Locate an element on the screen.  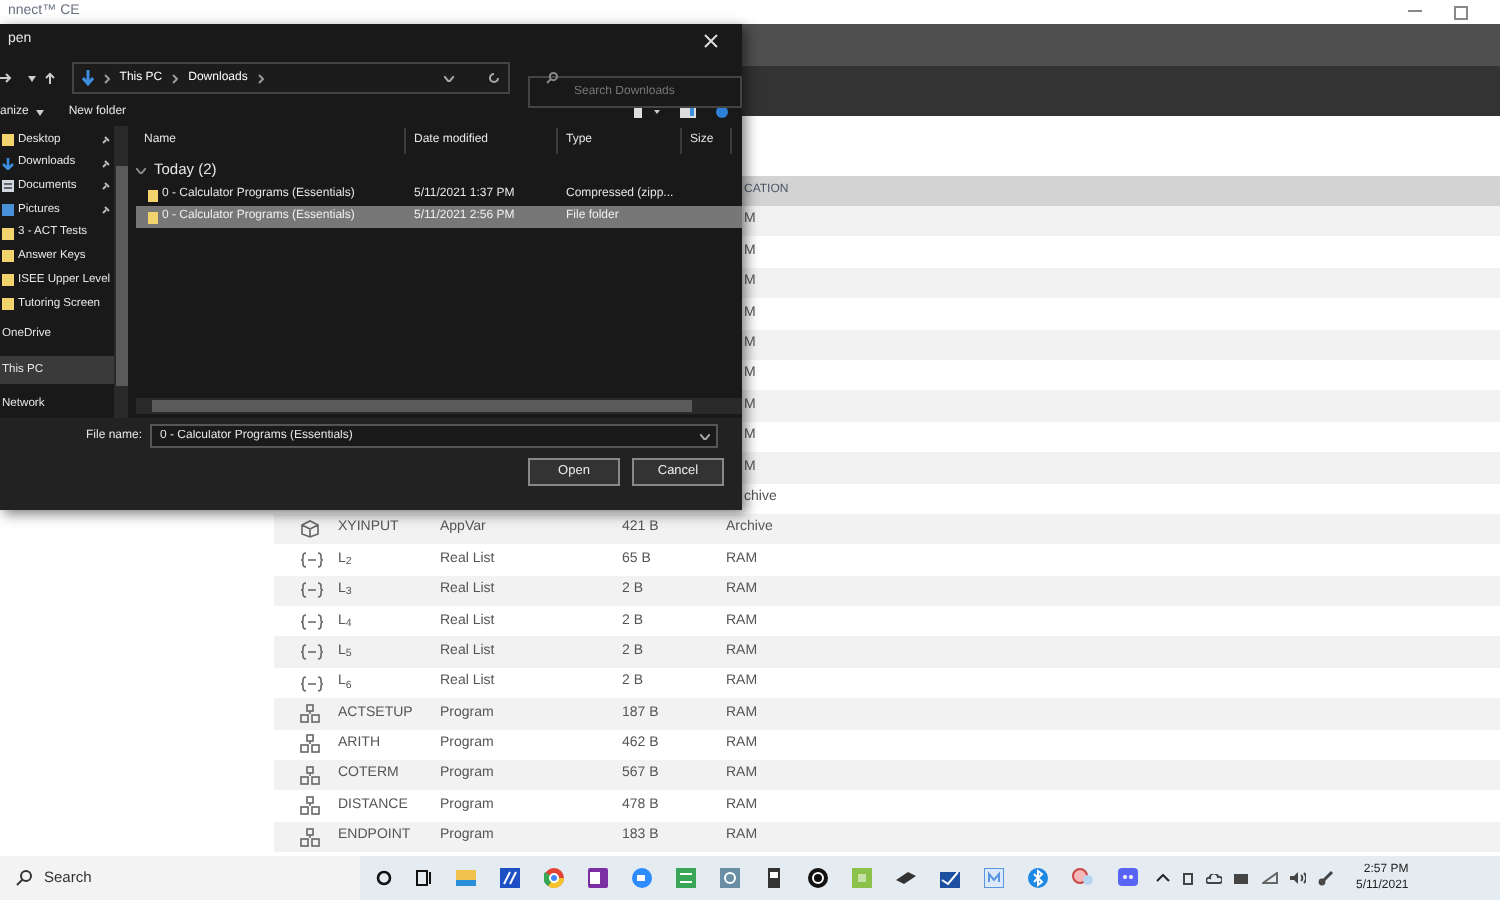
close-icon is located at coordinates (711, 41).